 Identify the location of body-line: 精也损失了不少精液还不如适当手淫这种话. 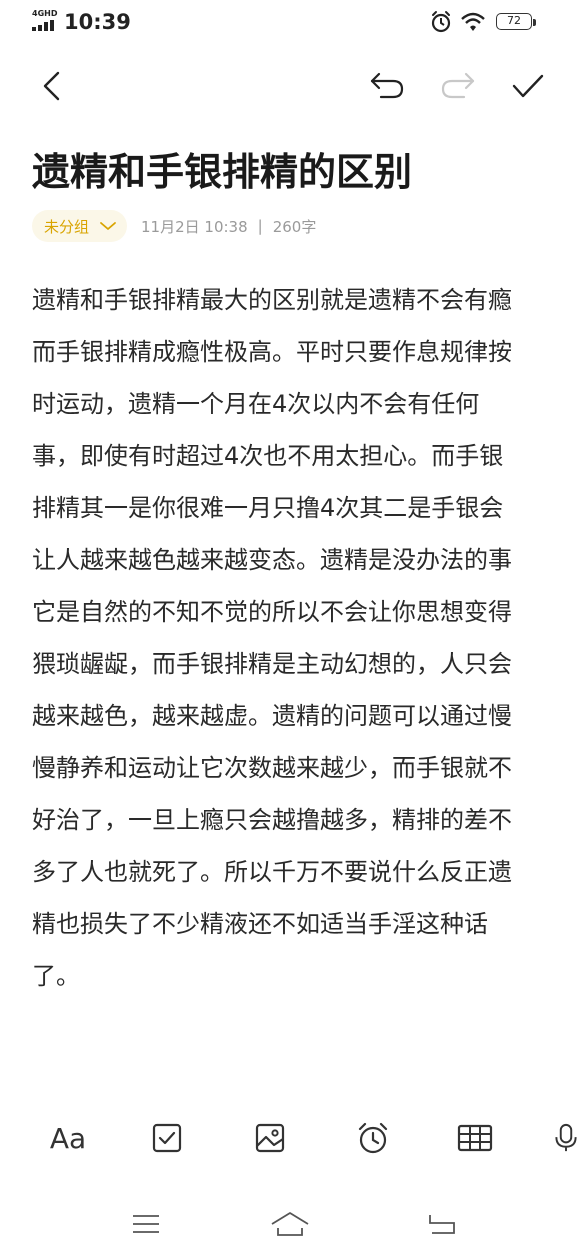
(260, 924).